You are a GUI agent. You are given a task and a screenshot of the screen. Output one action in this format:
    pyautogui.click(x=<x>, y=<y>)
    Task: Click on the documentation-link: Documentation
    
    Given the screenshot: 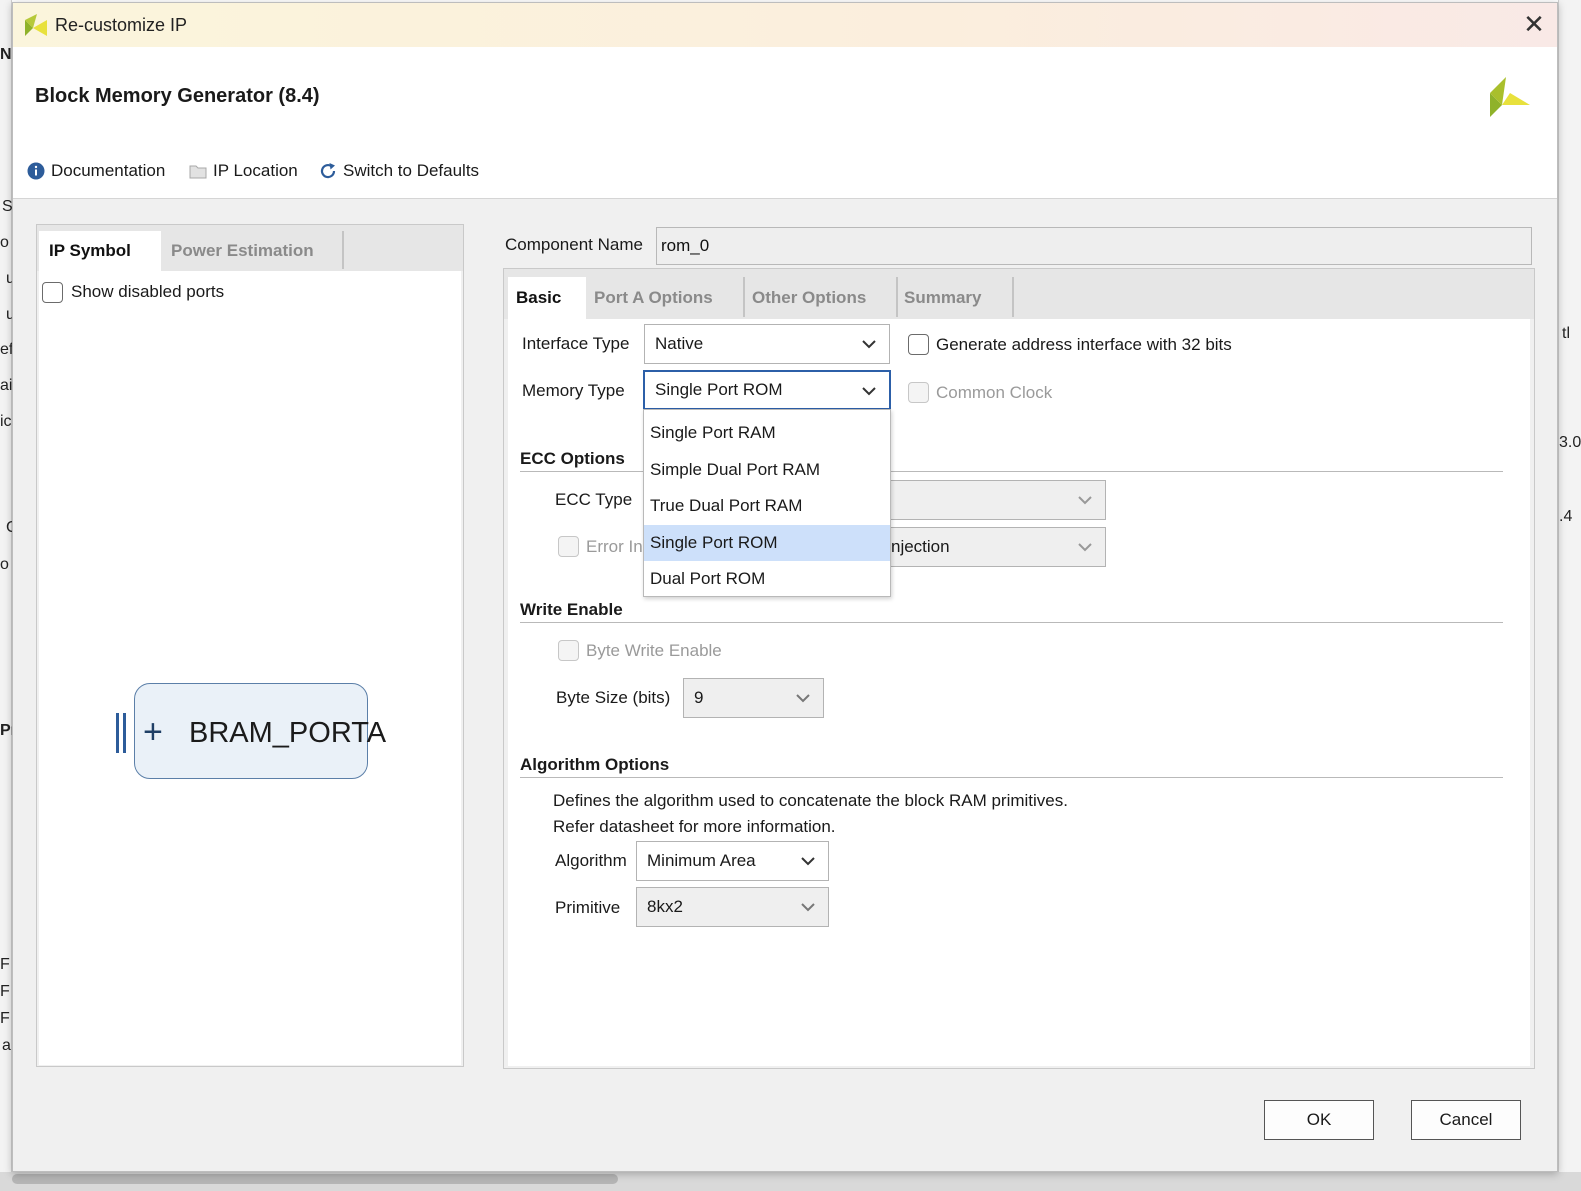 What is the action you would take?
    pyautogui.click(x=96, y=171)
    